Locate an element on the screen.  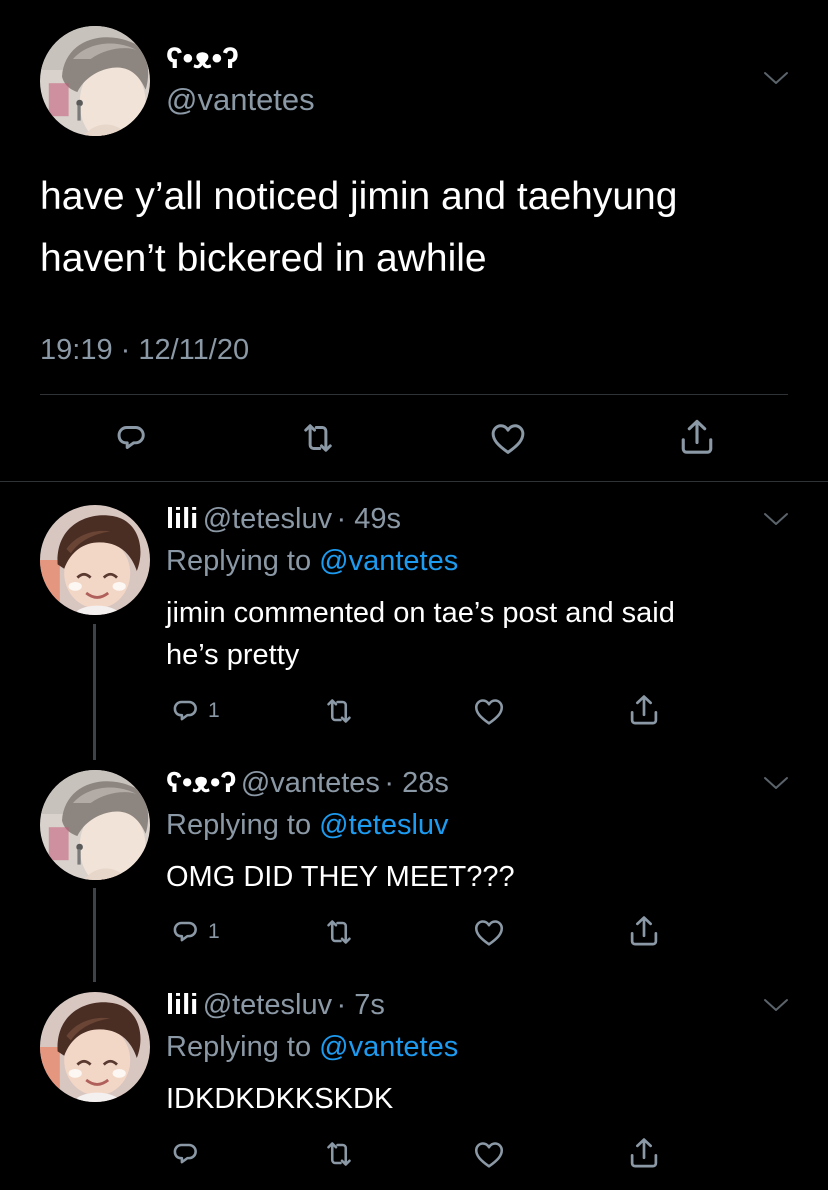
reply-text-line: he’s pretty is located at coordinates (233, 655).